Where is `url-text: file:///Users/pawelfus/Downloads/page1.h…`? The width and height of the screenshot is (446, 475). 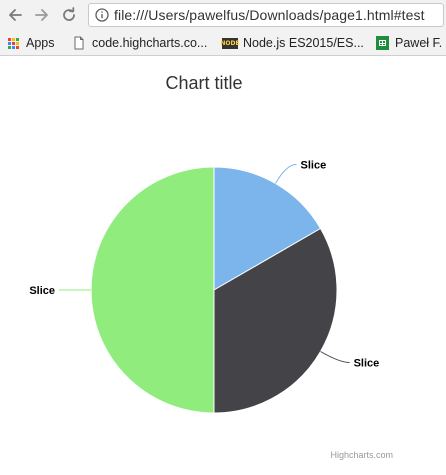
url-text: file:///Users/pawelfus/Downloads/page1.h… is located at coordinates (269, 15).